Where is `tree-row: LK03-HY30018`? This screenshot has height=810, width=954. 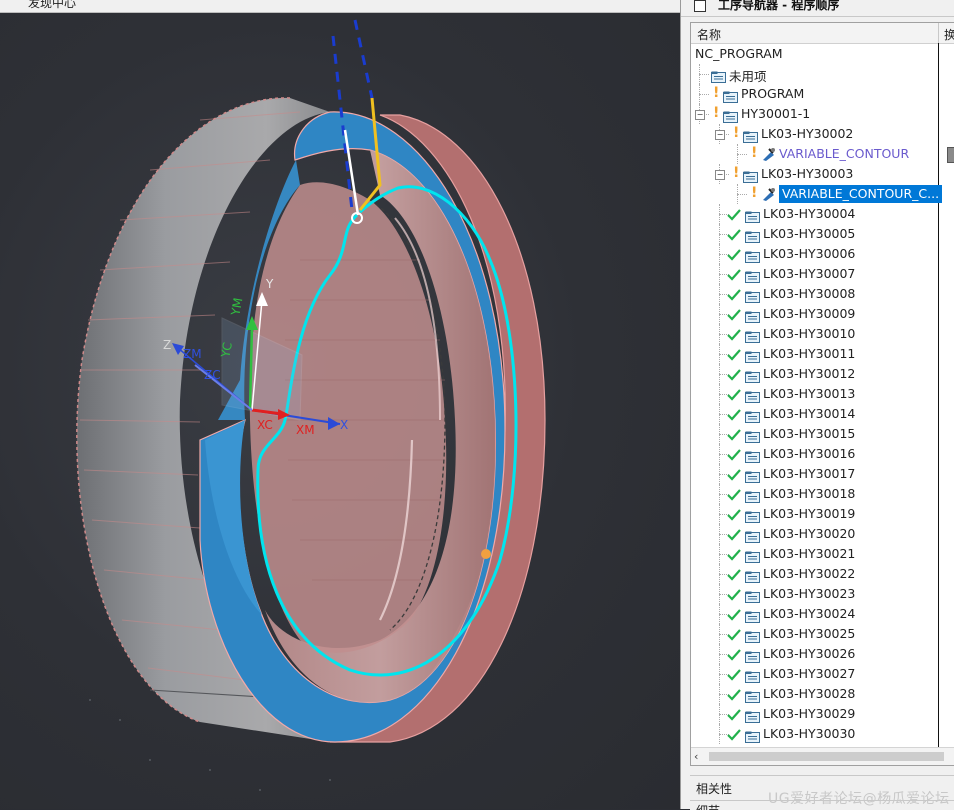 tree-row: LK03-HY30018 is located at coordinates (822, 494).